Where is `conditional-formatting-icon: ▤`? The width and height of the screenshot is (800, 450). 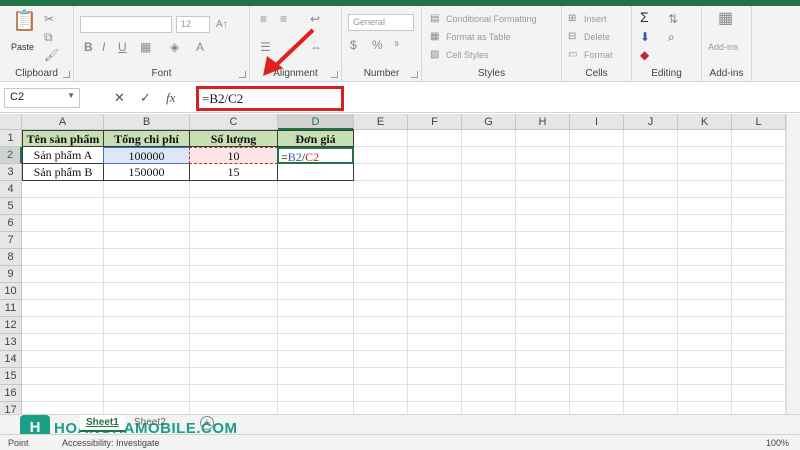
conditional-formatting-icon: ▤ is located at coordinates (434, 19).